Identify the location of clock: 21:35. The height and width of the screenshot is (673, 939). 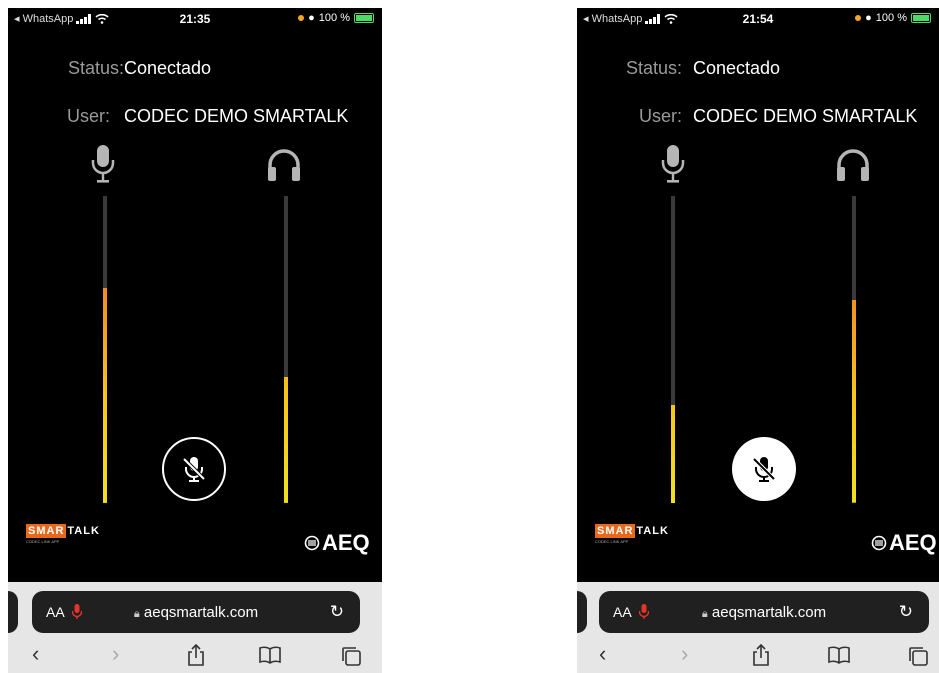
(195, 19).